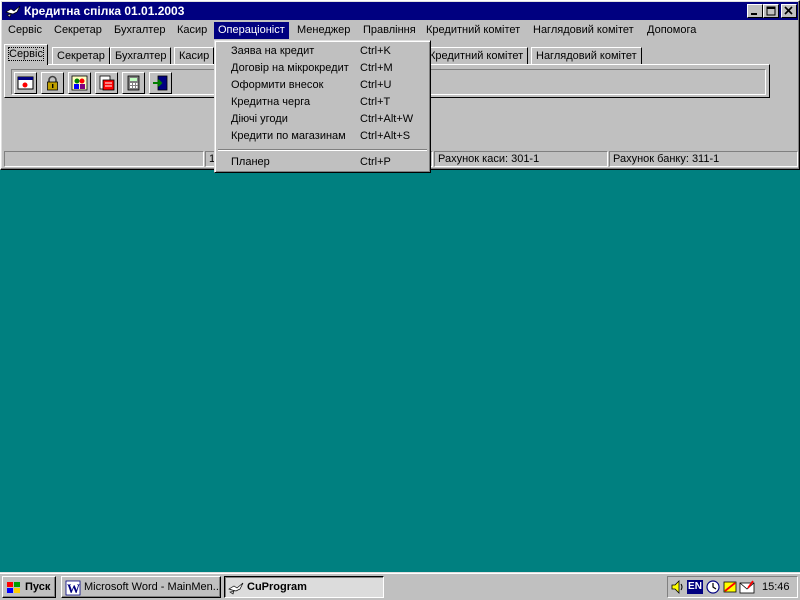 This screenshot has width=800, height=600. I want to click on tab-accountant: Бухгалтер, so click(141, 55).